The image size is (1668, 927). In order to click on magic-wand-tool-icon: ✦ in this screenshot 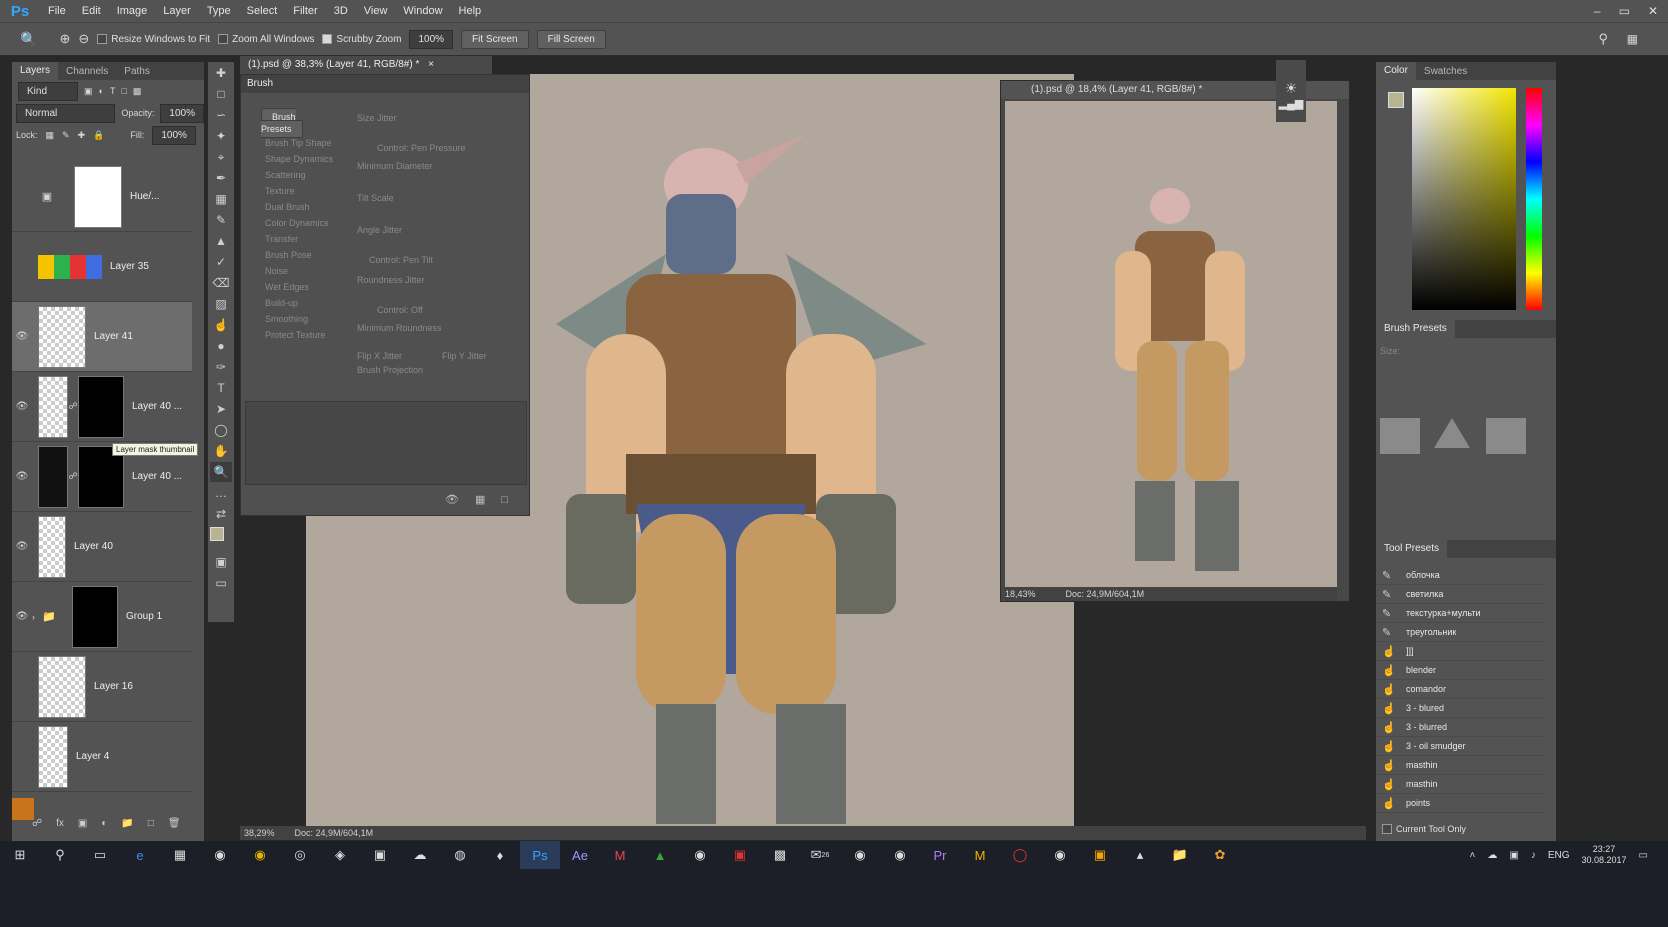, I will do `click(221, 136)`.